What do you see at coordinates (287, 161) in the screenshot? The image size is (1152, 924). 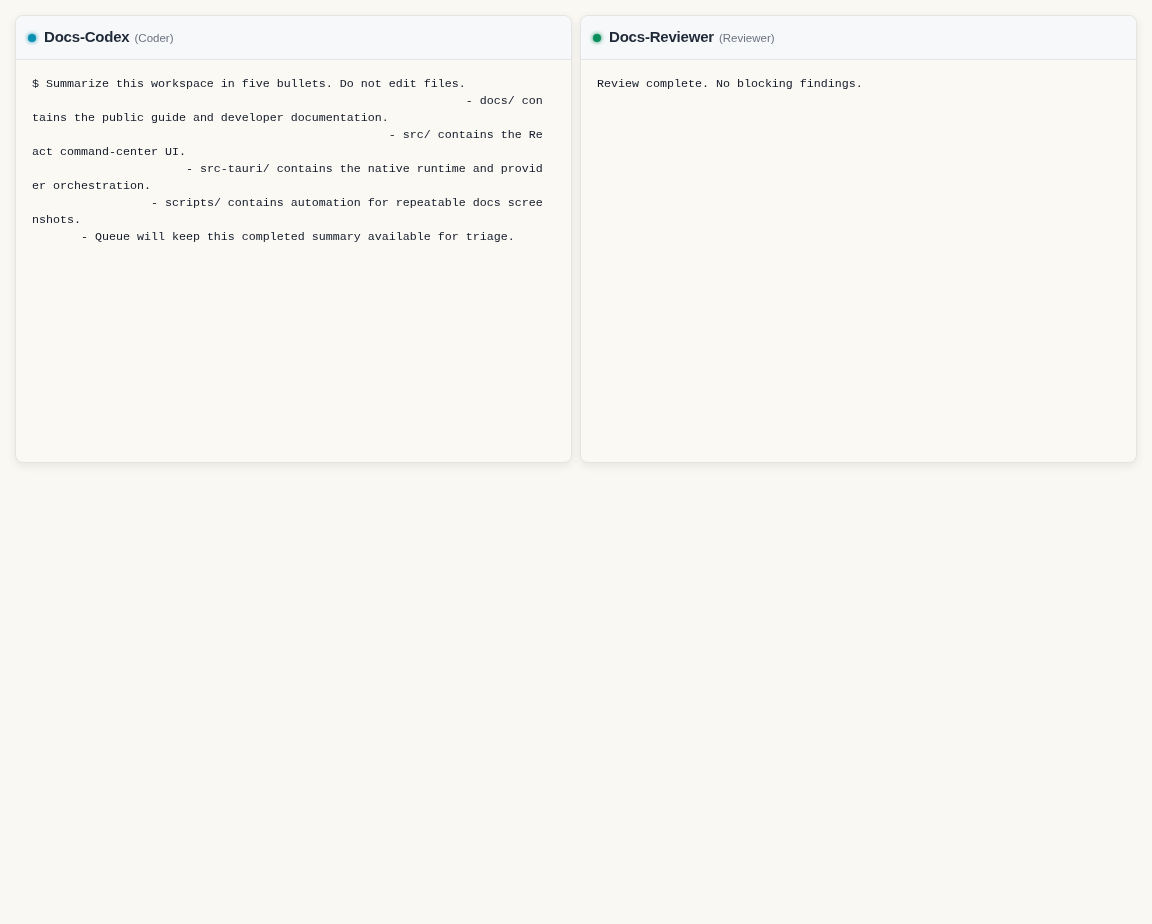 I see `terminal-output: $ Summarize this workspace in five bullets. Do not edit files. - docs/ contains the public guide and developer documentation. - src/ contains the React command-center UI. - src-tauri/ contains the native runtime and provider orchestration. - scripts/ contains automation for repeatable docs screenshots. - Queue will keep this completed summary available for triage.` at bounding box center [287, 161].